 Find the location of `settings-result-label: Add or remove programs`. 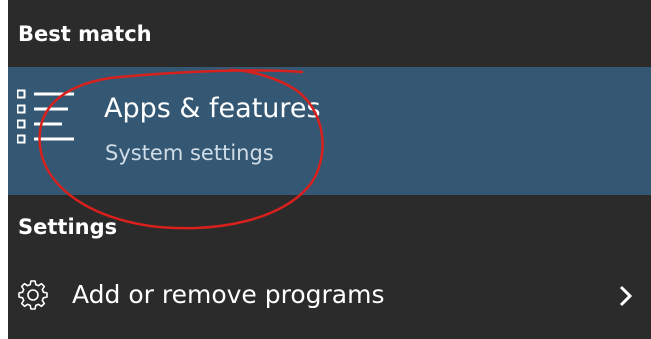

settings-result-label: Add or remove programs is located at coordinates (228, 294).